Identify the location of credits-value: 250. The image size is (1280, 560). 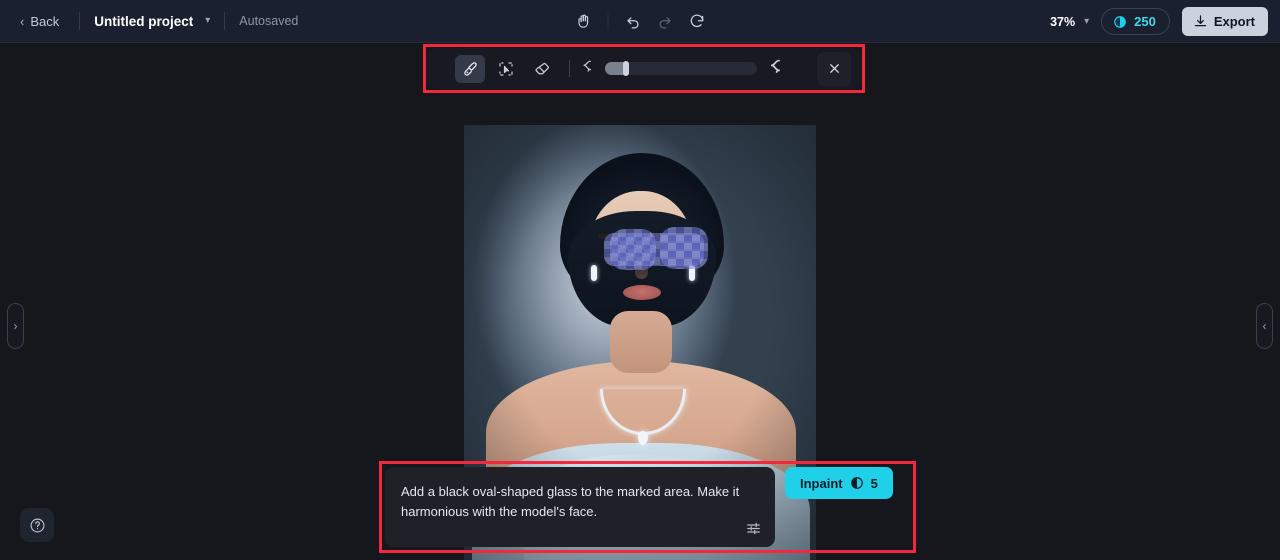
(1145, 21).